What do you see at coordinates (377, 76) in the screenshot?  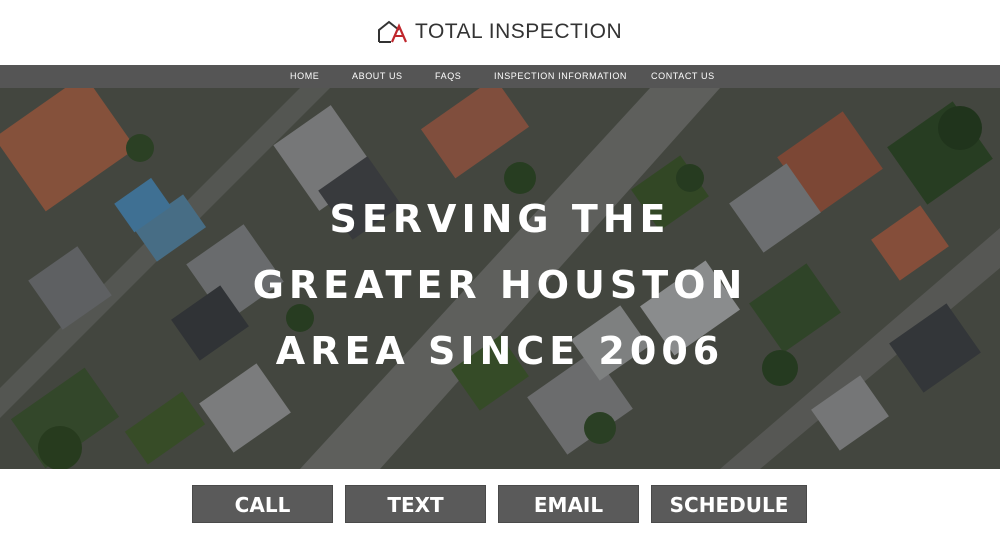 I see `nav-item-about-us: ABOUT US` at bounding box center [377, 76].